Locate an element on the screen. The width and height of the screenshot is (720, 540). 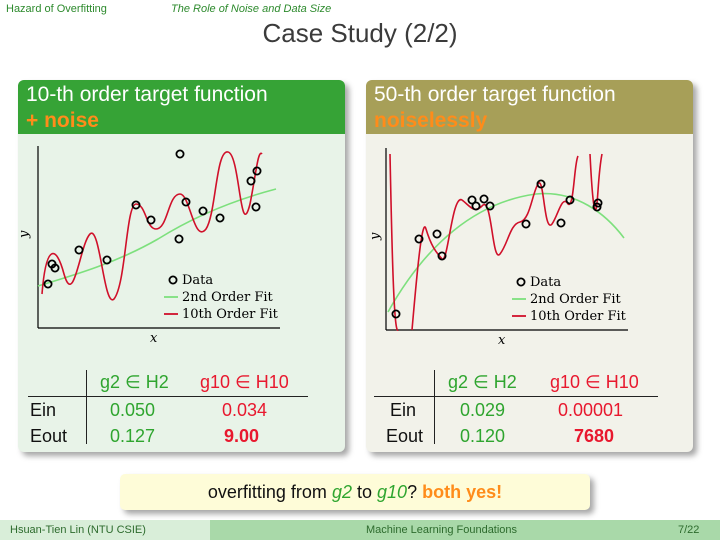
panel-header-title: 50-th order target function is located at coordinates (495, 94).